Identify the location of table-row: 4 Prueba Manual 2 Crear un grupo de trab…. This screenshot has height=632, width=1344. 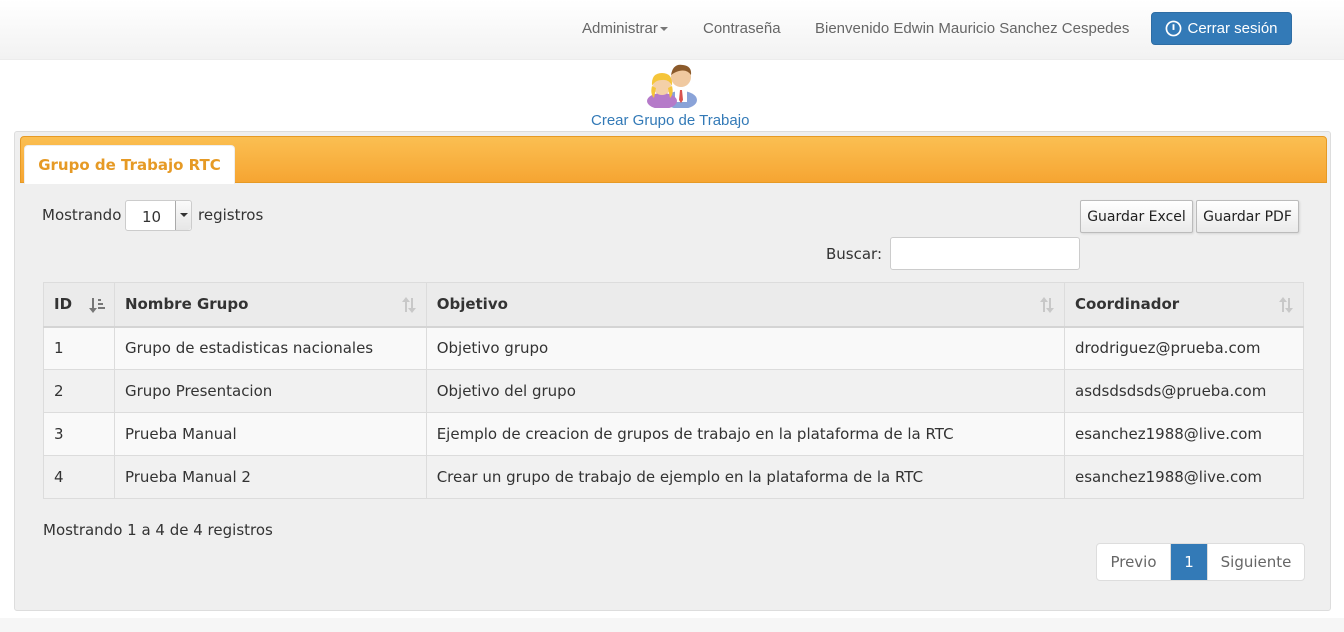
(673, 477).